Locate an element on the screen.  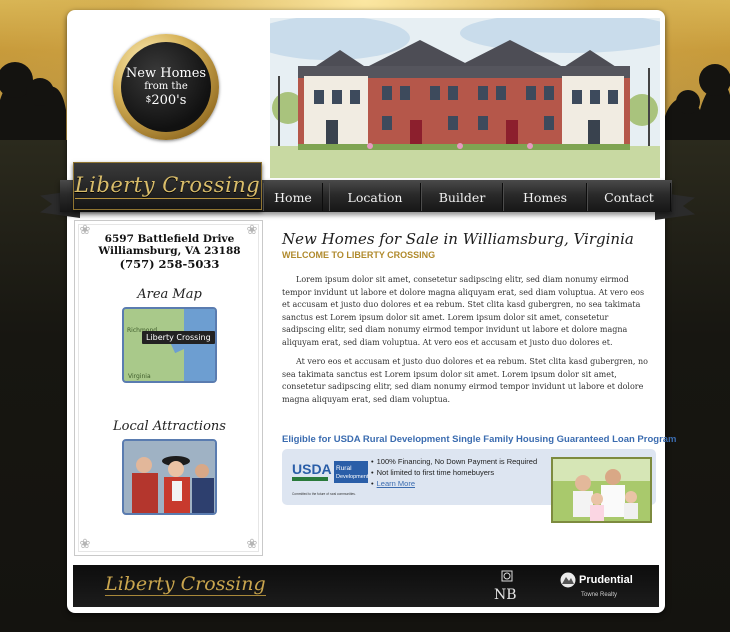
local-attractions-photo is located at coordinates (169, 477).